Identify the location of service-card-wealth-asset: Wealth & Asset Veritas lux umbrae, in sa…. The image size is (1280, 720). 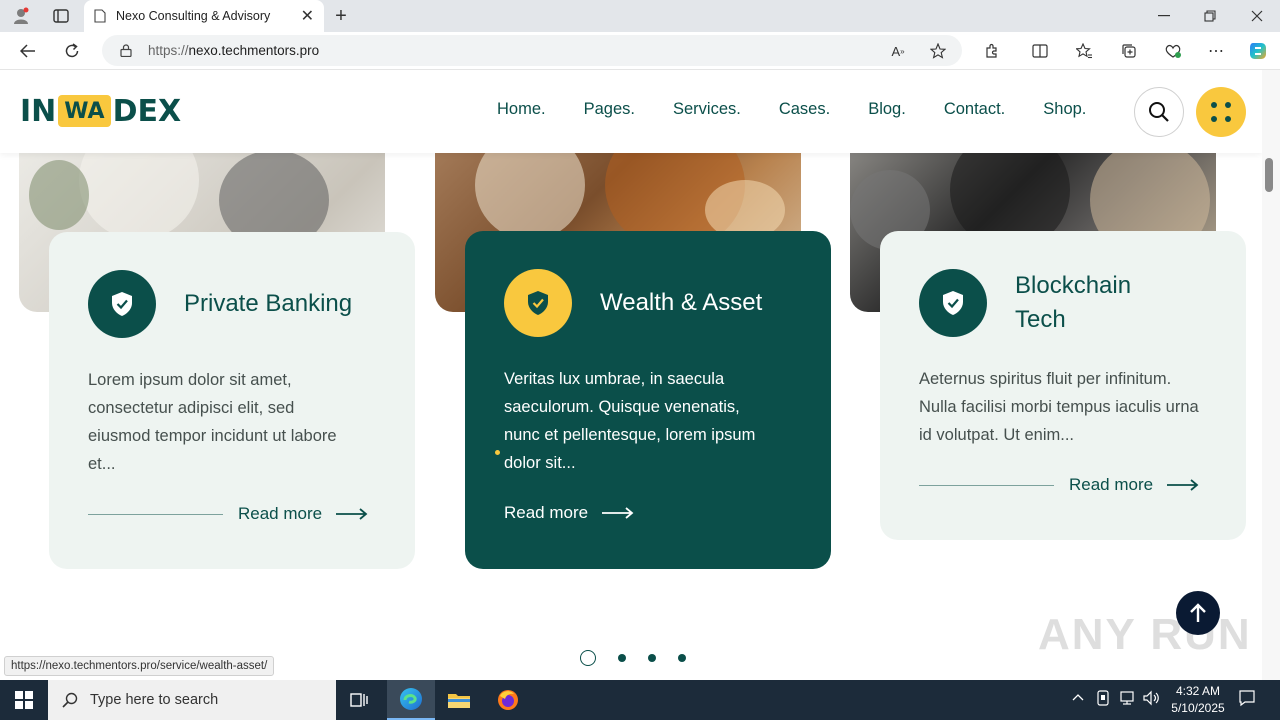
(648, 400).